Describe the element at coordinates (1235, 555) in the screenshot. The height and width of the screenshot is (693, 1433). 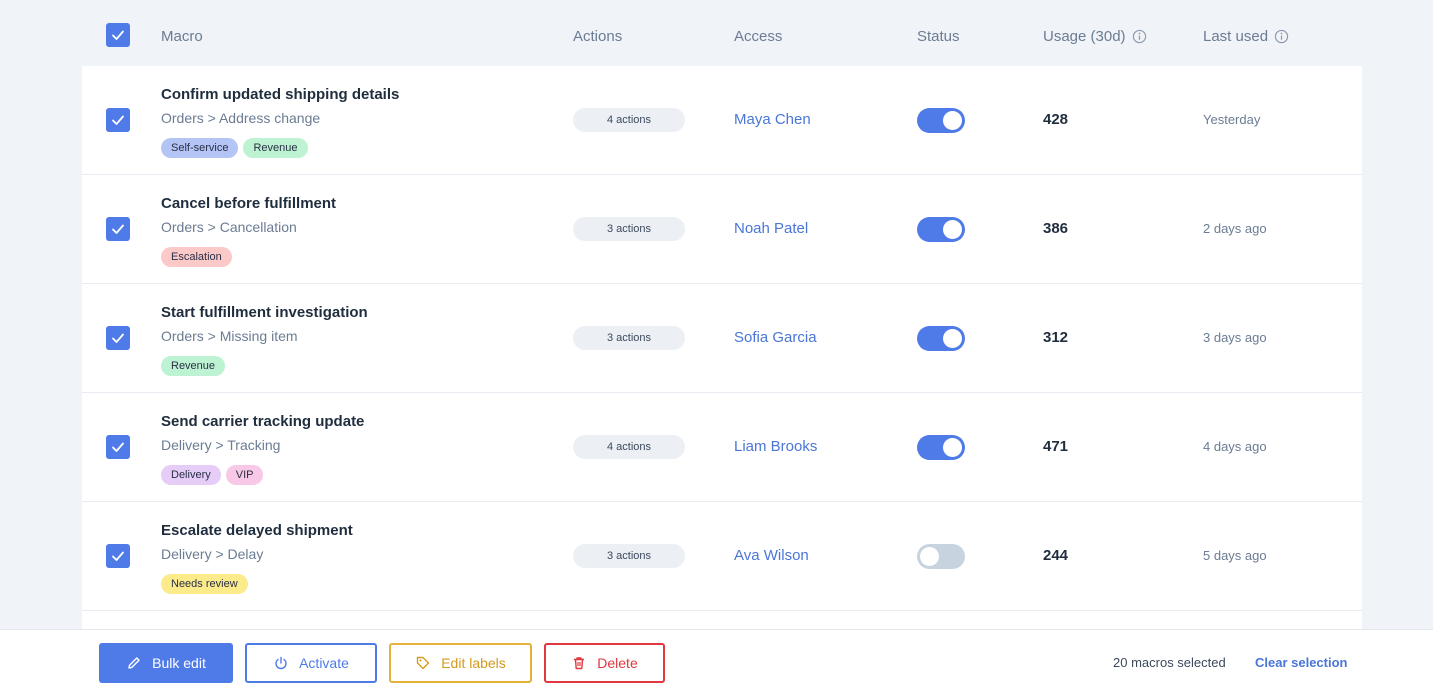
I see `last-used: 5 days ago` at that location.